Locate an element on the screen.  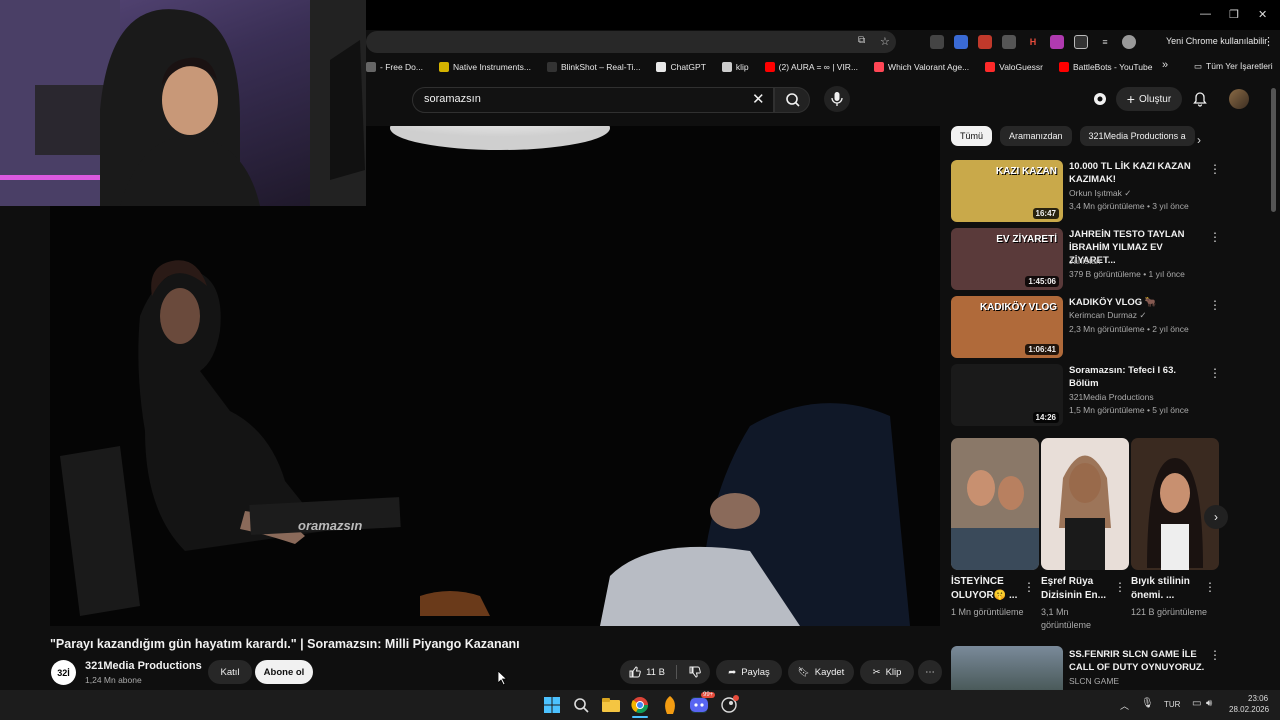
puzzle-icon is located at coordinates (1081, 42).